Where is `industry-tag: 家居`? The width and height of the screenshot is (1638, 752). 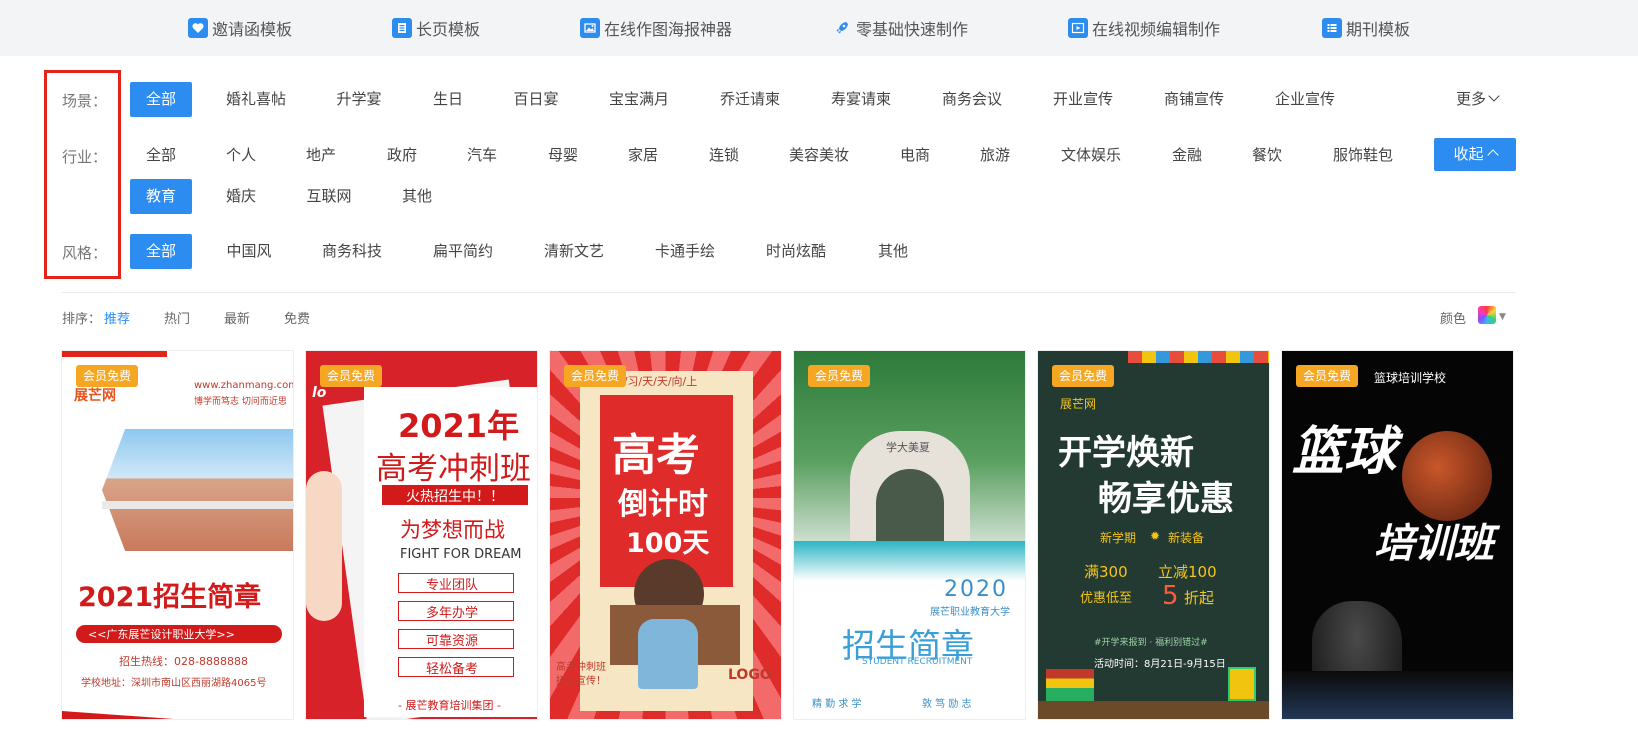
industry-tag: 家居 is located at coordinates (643, 155).